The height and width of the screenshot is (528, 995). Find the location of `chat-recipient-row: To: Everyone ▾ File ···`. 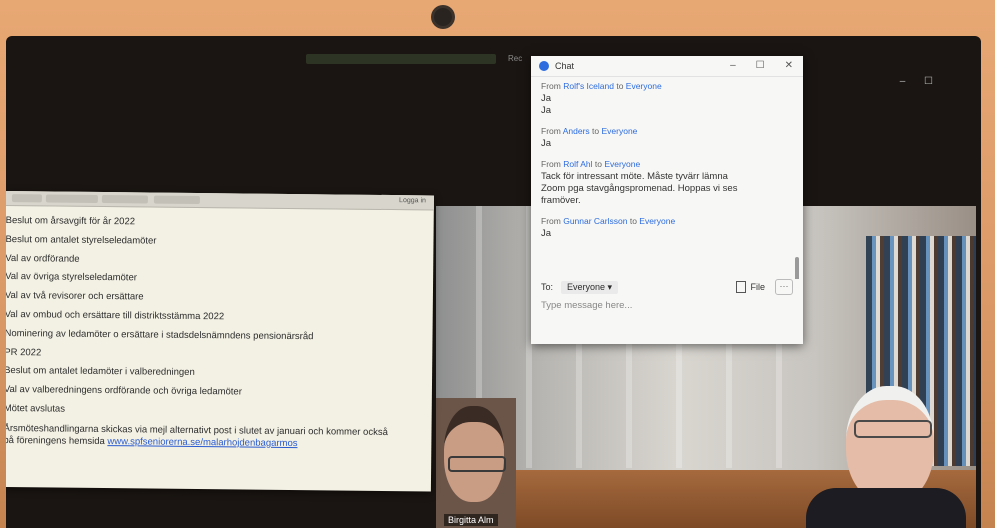

chat-recipient-row: To: Everyone ▾ File ··· is located at coordinates (667, 287).